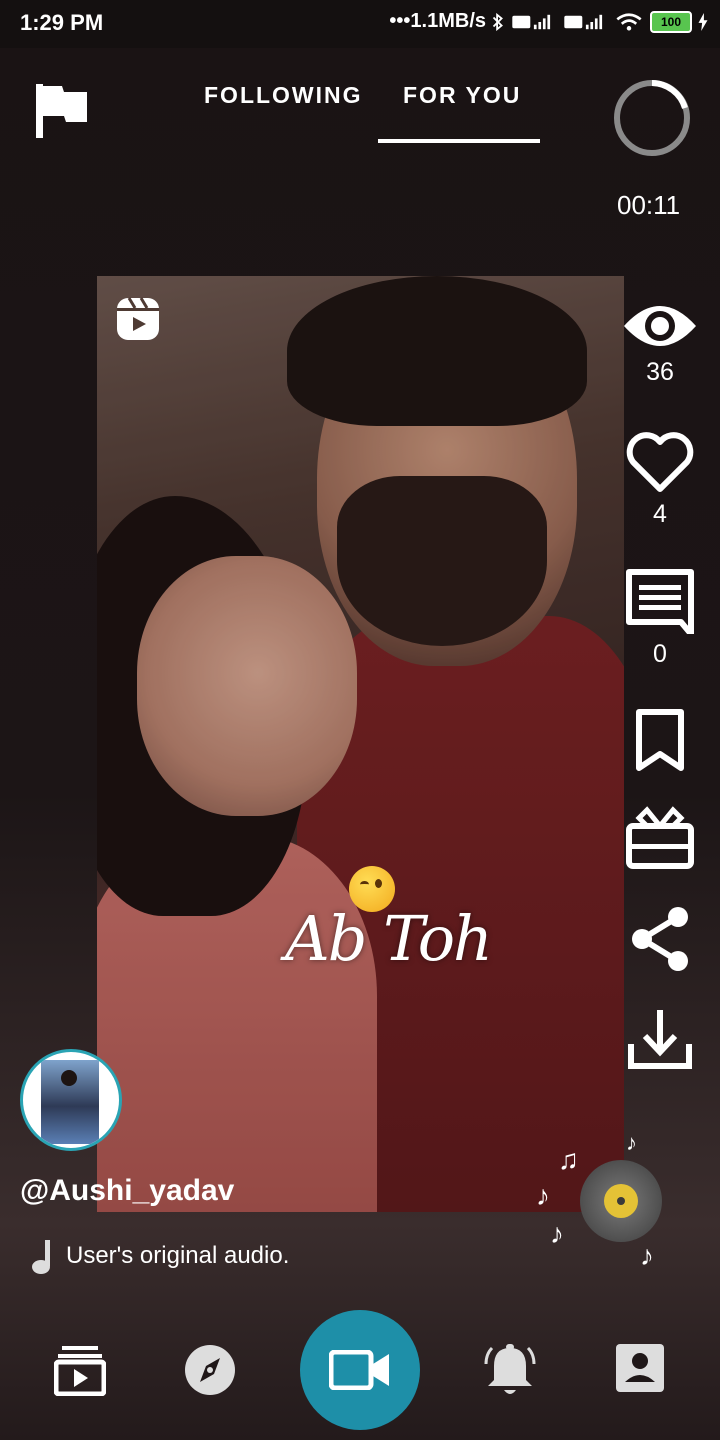 This screenshot has height=1440, width=720. Describe the element at coordinates (660, 654) in the screenshot. I see `comments-count: 0` at that location.